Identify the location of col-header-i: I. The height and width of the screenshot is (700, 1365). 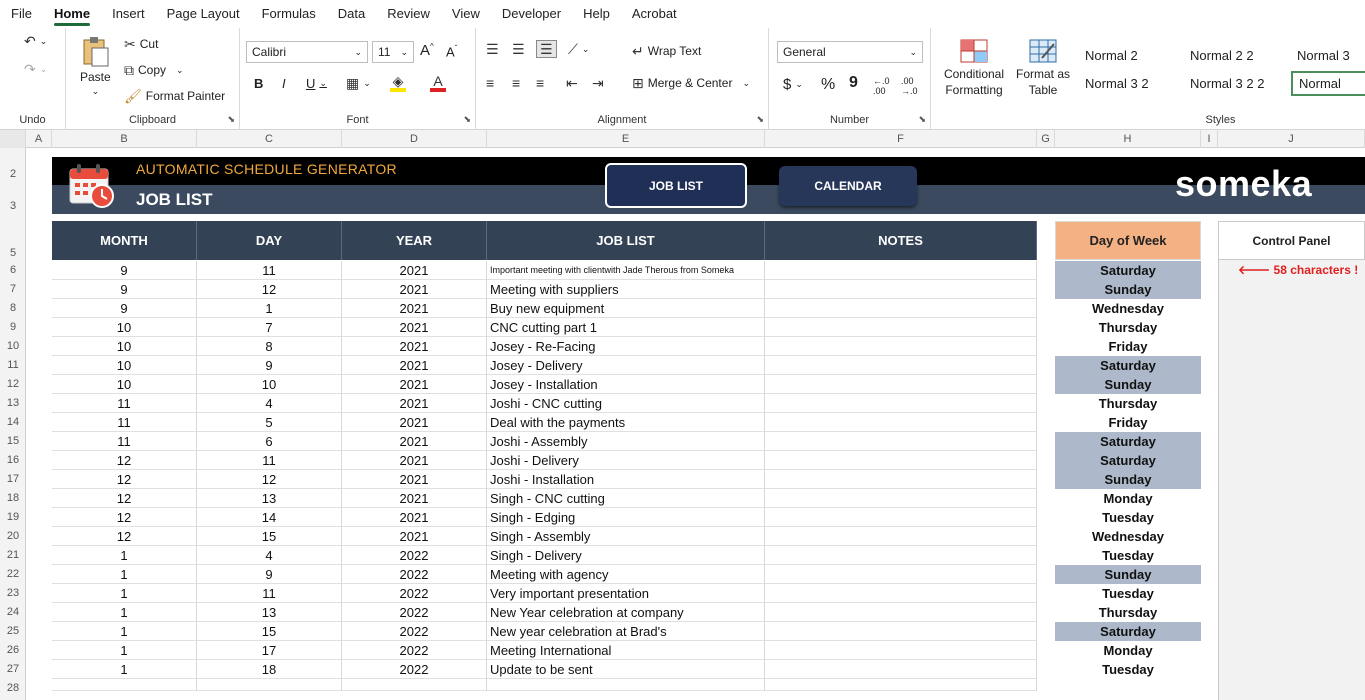
(1209, 139).